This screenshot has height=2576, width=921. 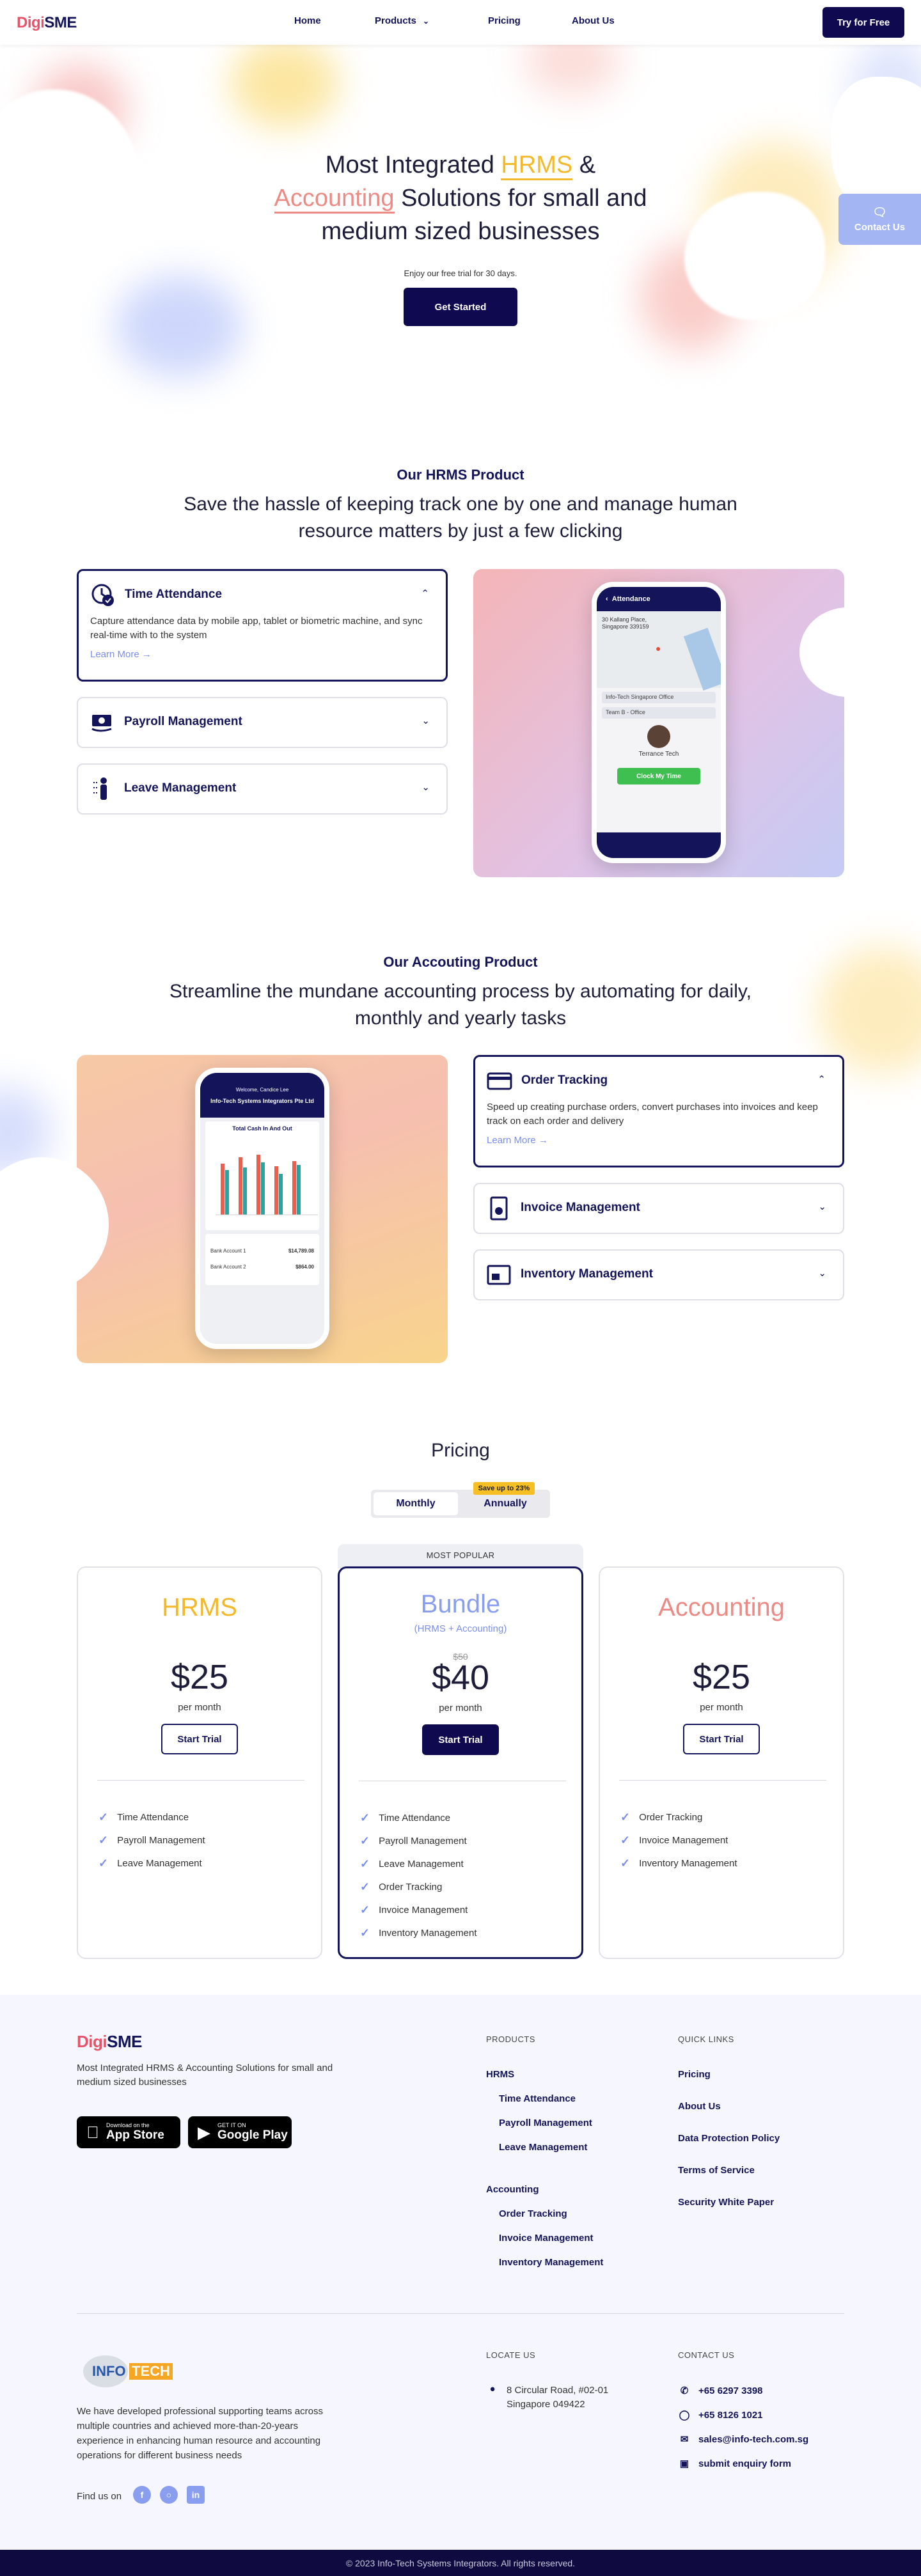 What do you see at coordinates (460, 307) in the screenshot?
I see `get-started-button: Get Started` at bounding box center [460, 307].